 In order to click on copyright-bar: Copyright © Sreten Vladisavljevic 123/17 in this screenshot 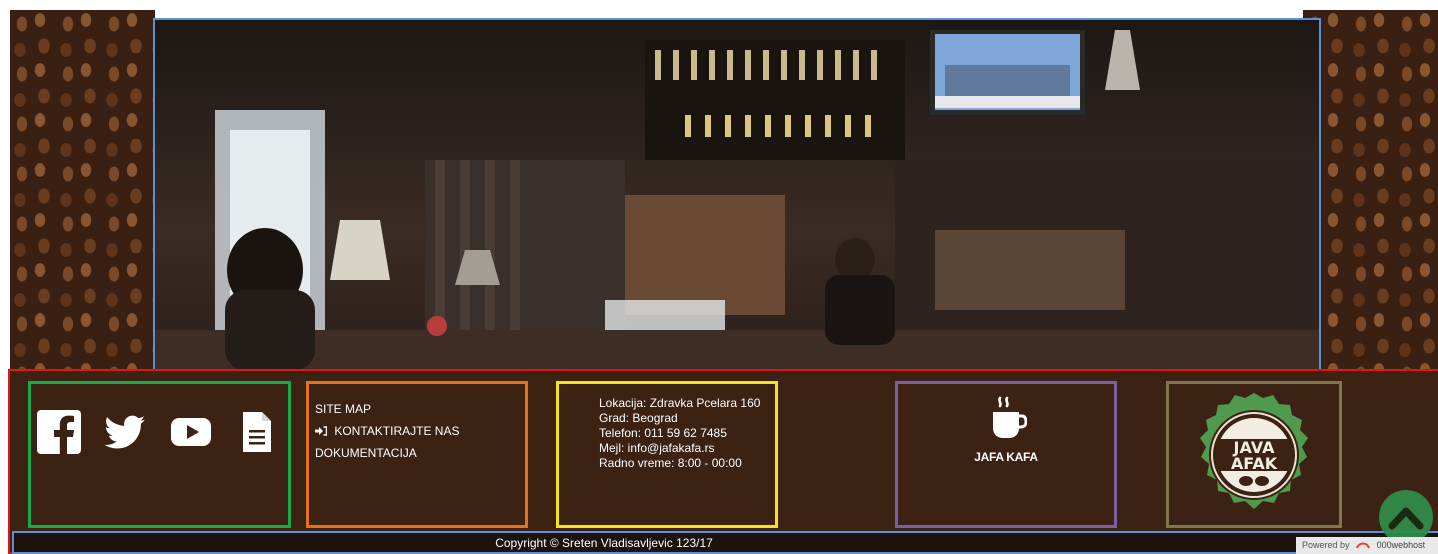, I will do `click(725, 542)`.